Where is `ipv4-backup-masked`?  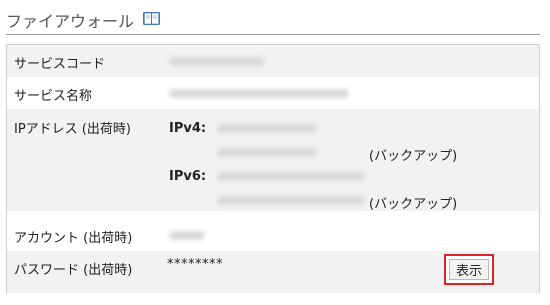 ipv4-backup-masked is located at coordinates (267, 152).